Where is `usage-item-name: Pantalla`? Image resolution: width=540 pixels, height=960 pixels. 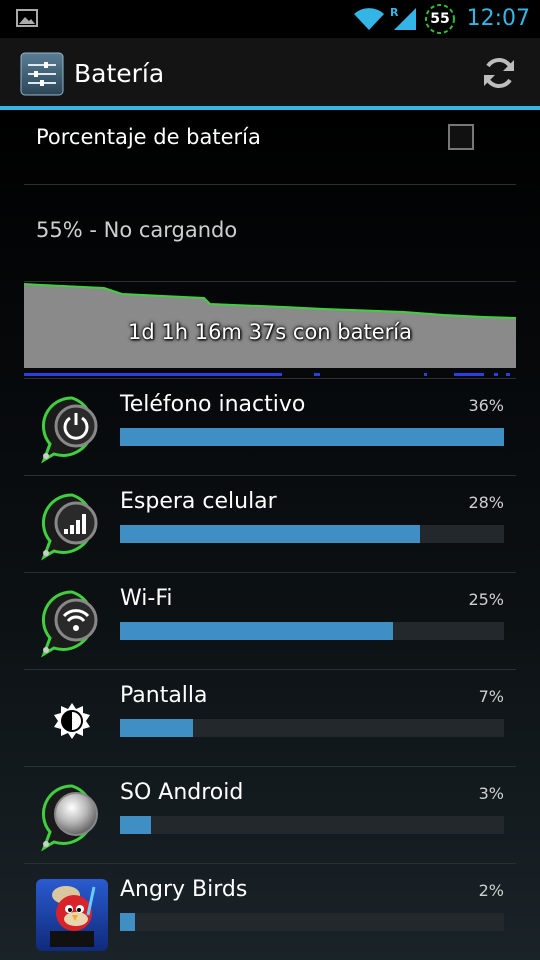
usage-item-name: Pantalla is located at coordinates (164, 695).